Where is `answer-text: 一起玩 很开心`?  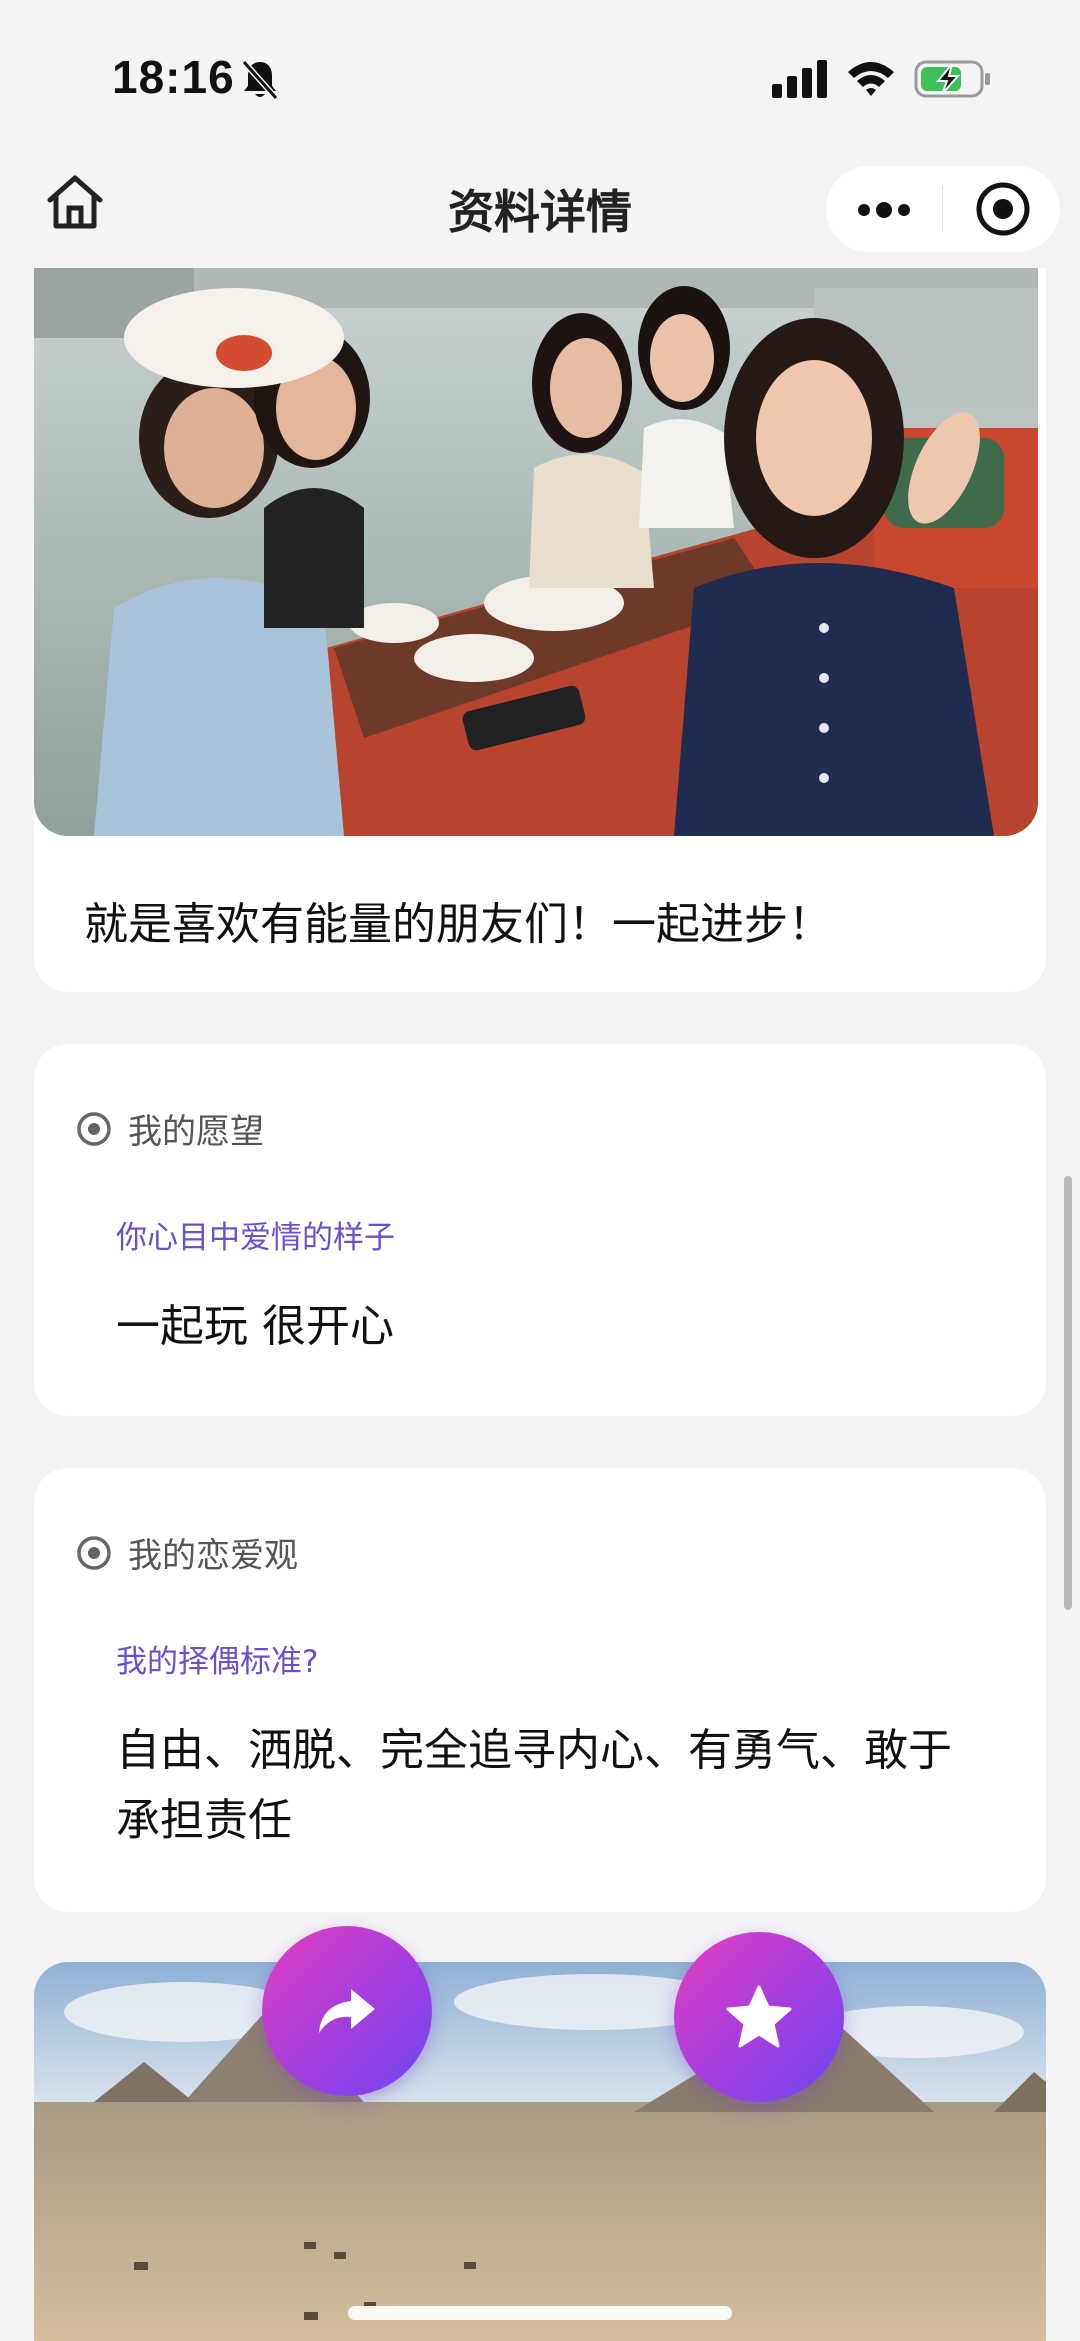
answer-text: 一起玩 很开心 is located at coordinates (255, 1326).